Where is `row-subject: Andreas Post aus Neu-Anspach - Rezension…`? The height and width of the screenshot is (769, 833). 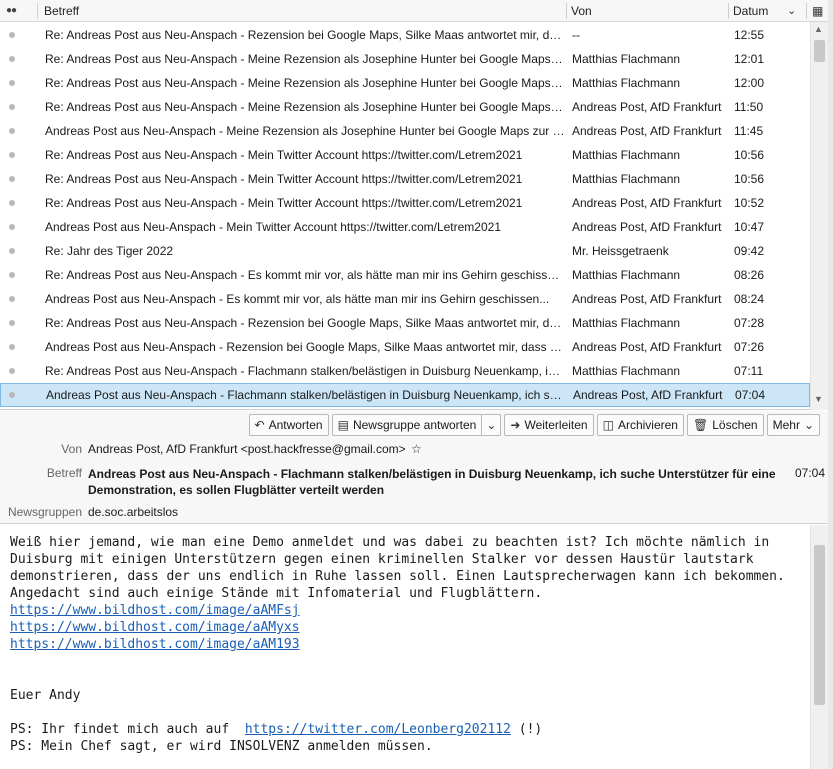 row-subject: Andreas Post aus Neu-Anspach - Rezension… is located at coordinates (305, 347).